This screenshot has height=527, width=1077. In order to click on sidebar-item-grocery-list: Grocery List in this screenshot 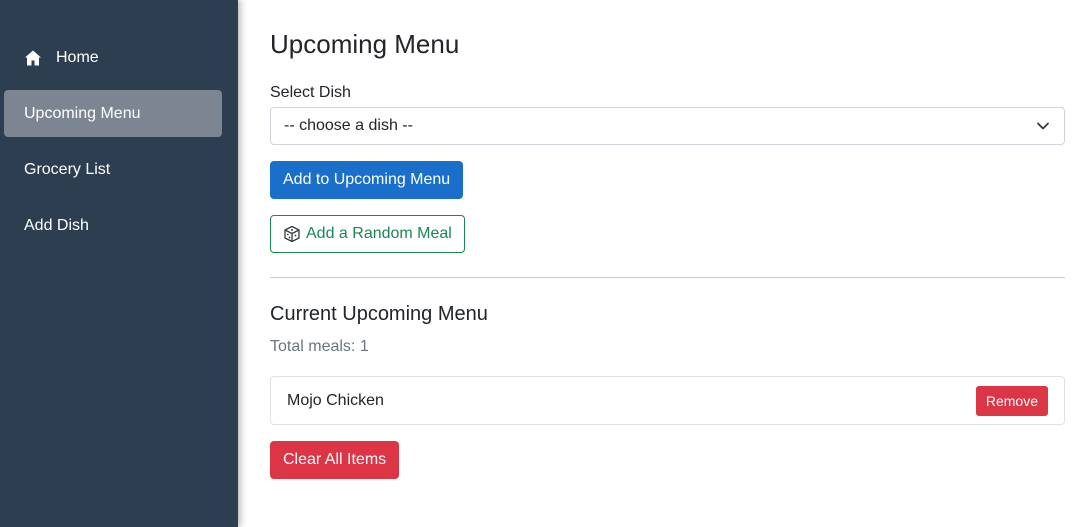, I will do `click(113, 169)`.